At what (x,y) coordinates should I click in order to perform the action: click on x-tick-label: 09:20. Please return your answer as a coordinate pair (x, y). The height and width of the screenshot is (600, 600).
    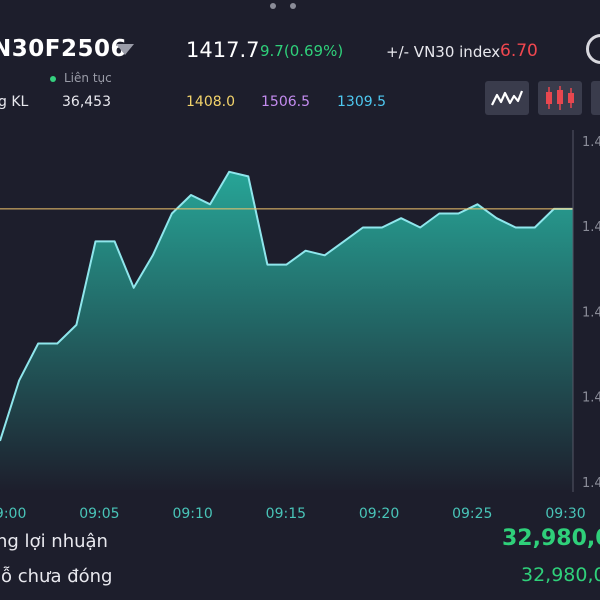
    Looking at the image, I should click on (379, 514).